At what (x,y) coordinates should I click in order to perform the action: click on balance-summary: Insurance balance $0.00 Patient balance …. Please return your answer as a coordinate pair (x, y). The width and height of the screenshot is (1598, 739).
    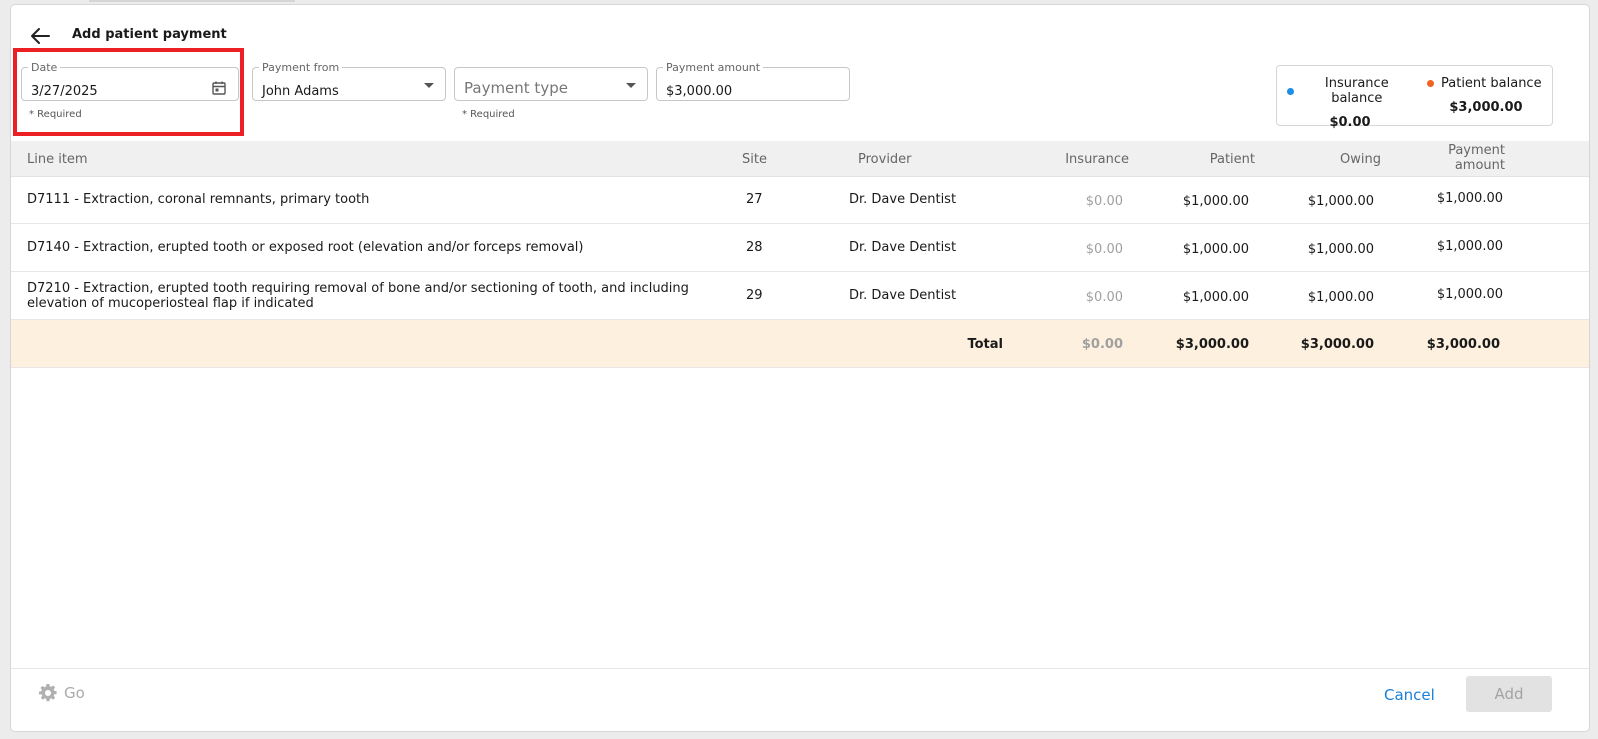
    Looking at the image, I should click on (1414, 97).